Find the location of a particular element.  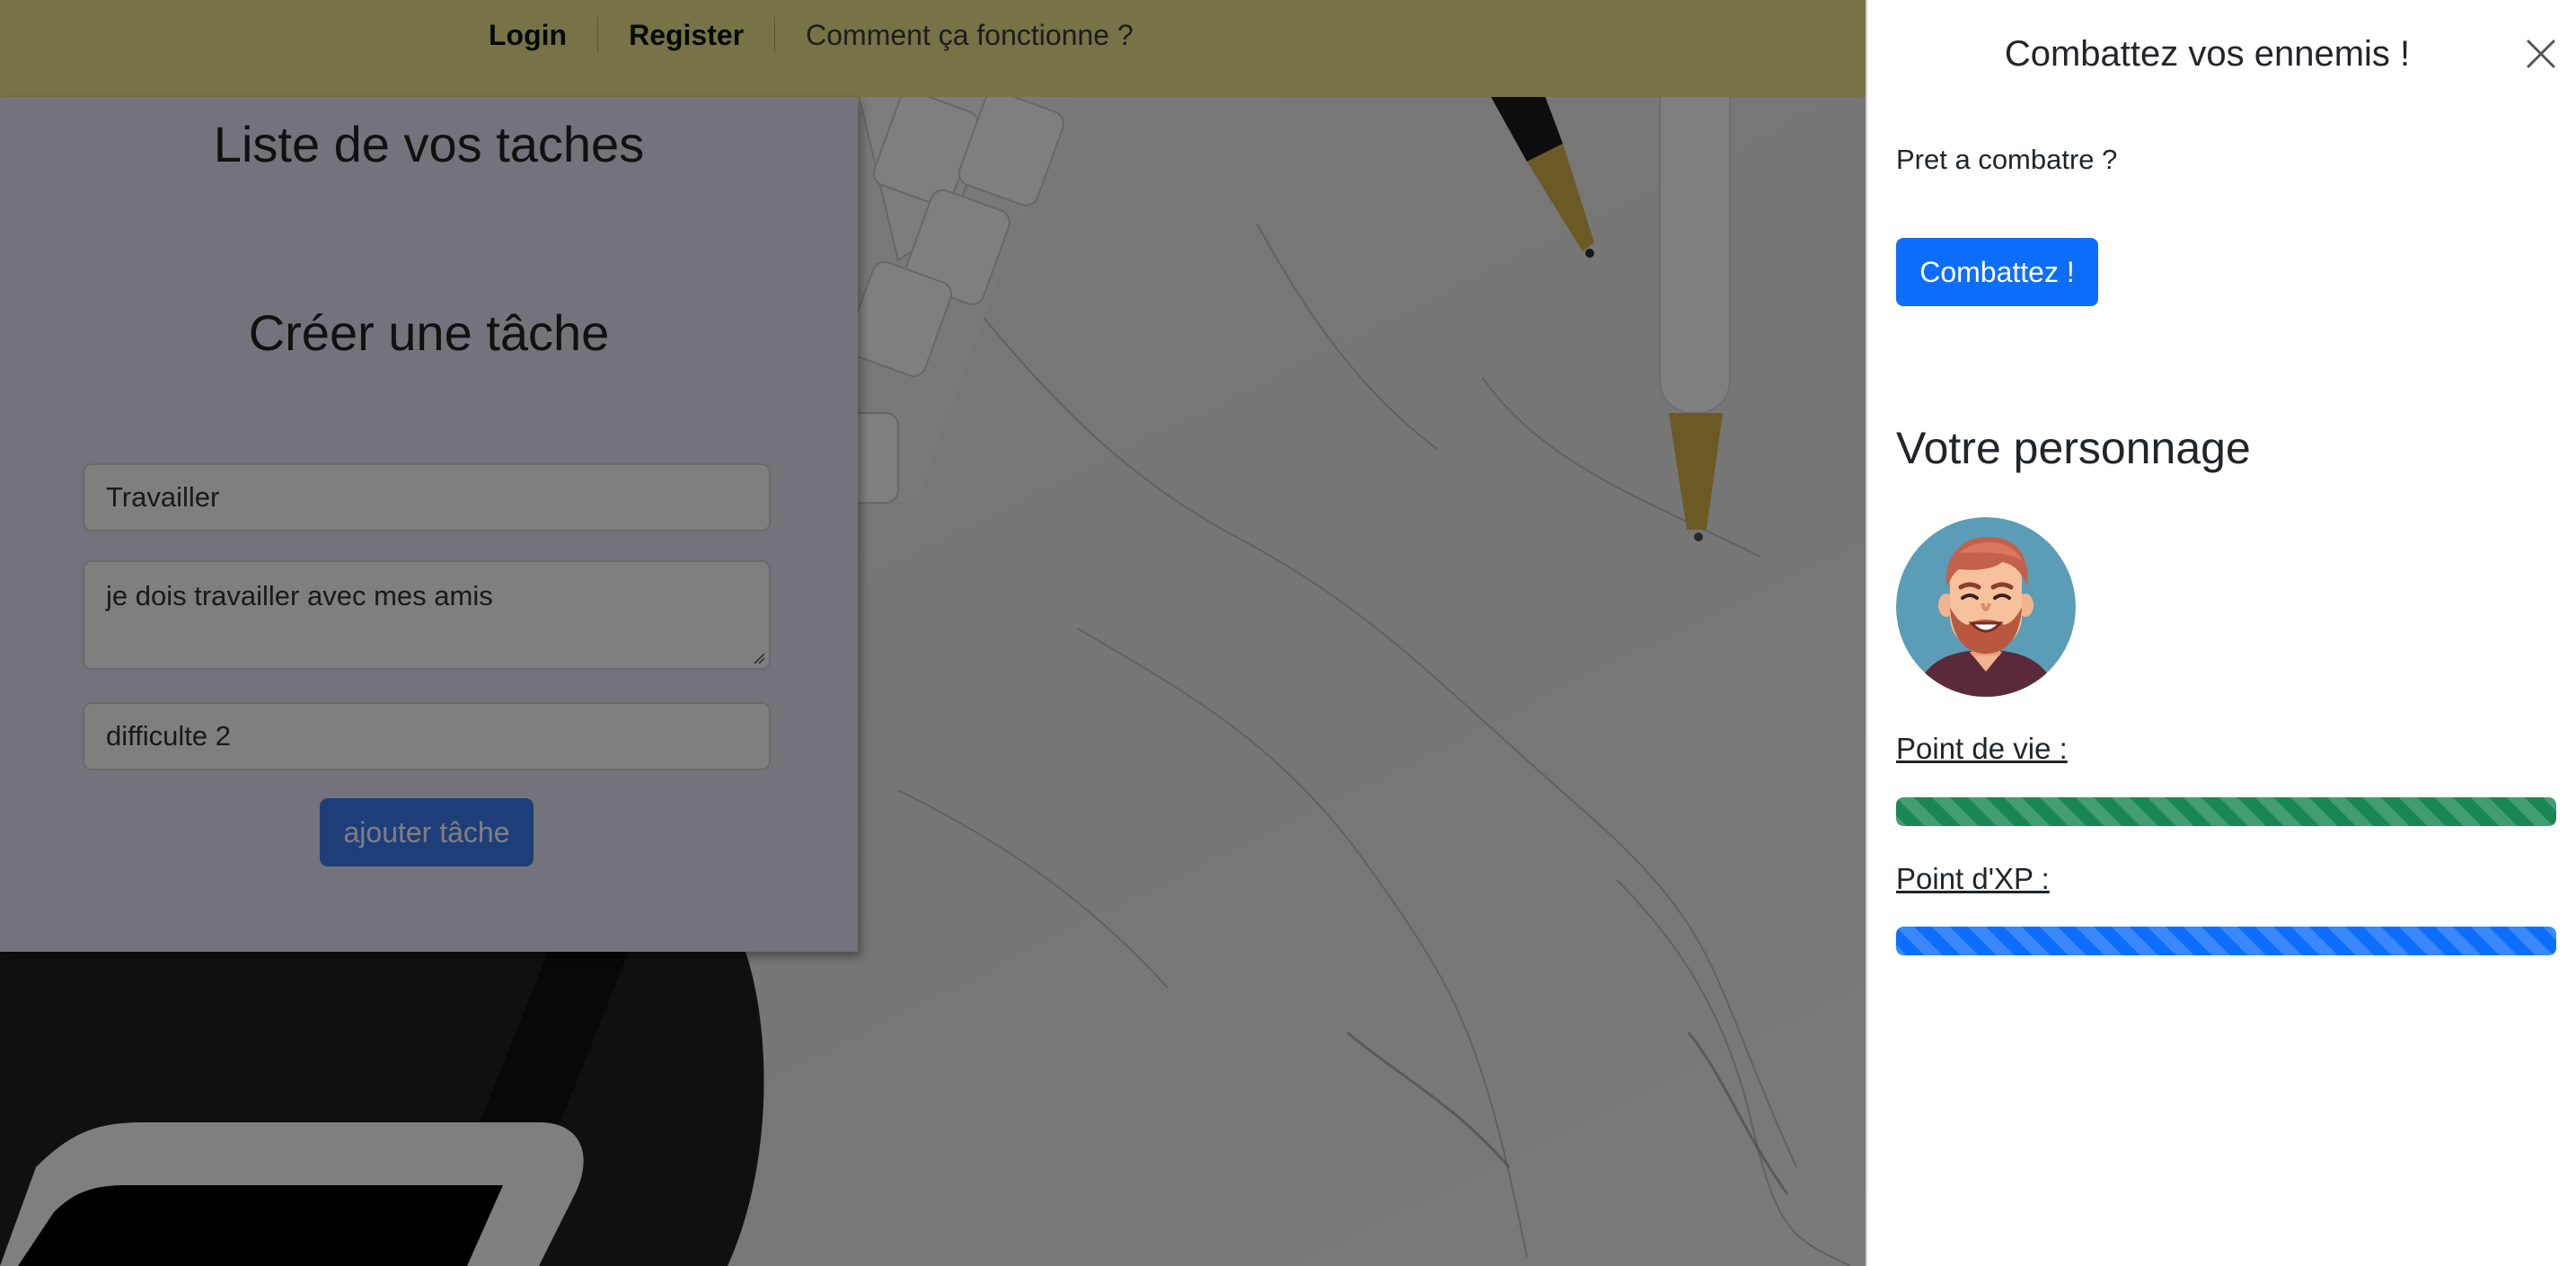

hp-progress-bar is located at coordinates (2226, 811).